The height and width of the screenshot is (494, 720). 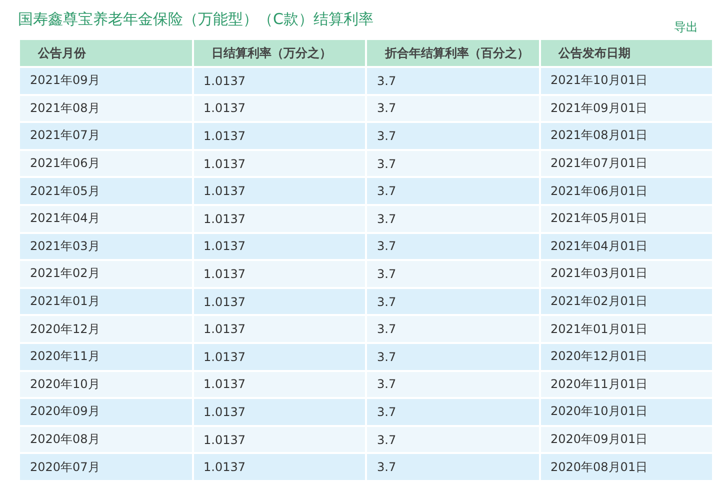 I want to click on table-cell: 2021年02月01日, so click(x=626, y=301).